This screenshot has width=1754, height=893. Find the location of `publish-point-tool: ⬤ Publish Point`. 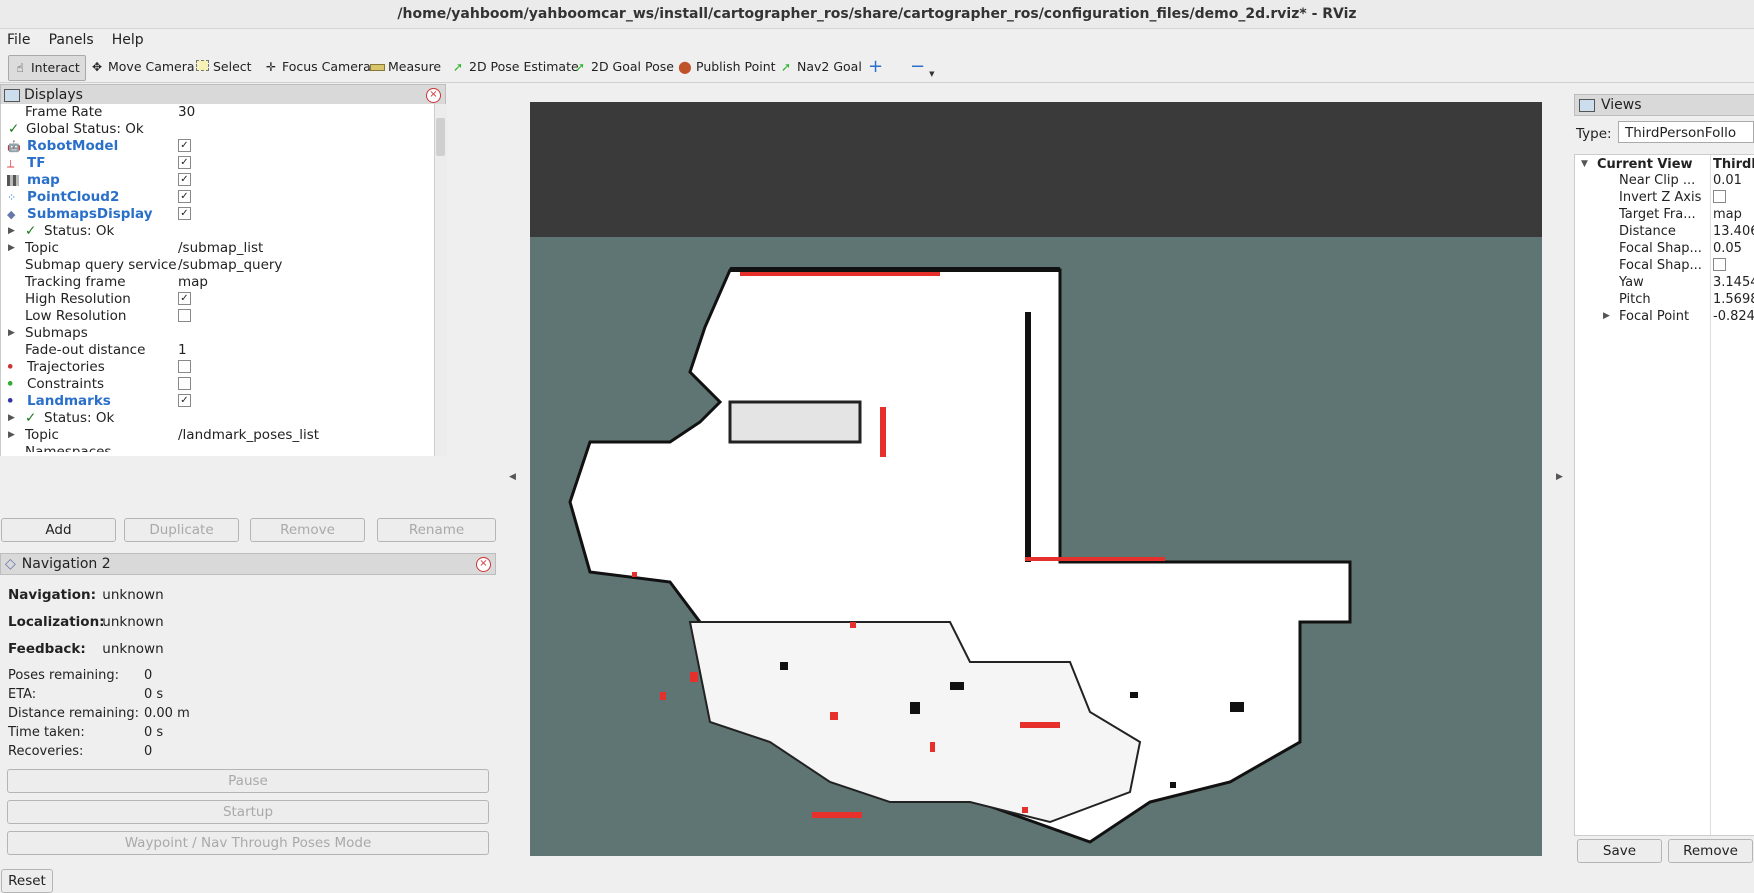

publish-point-tool: ⬤ Publish Point is located at coordinates (727, 67).